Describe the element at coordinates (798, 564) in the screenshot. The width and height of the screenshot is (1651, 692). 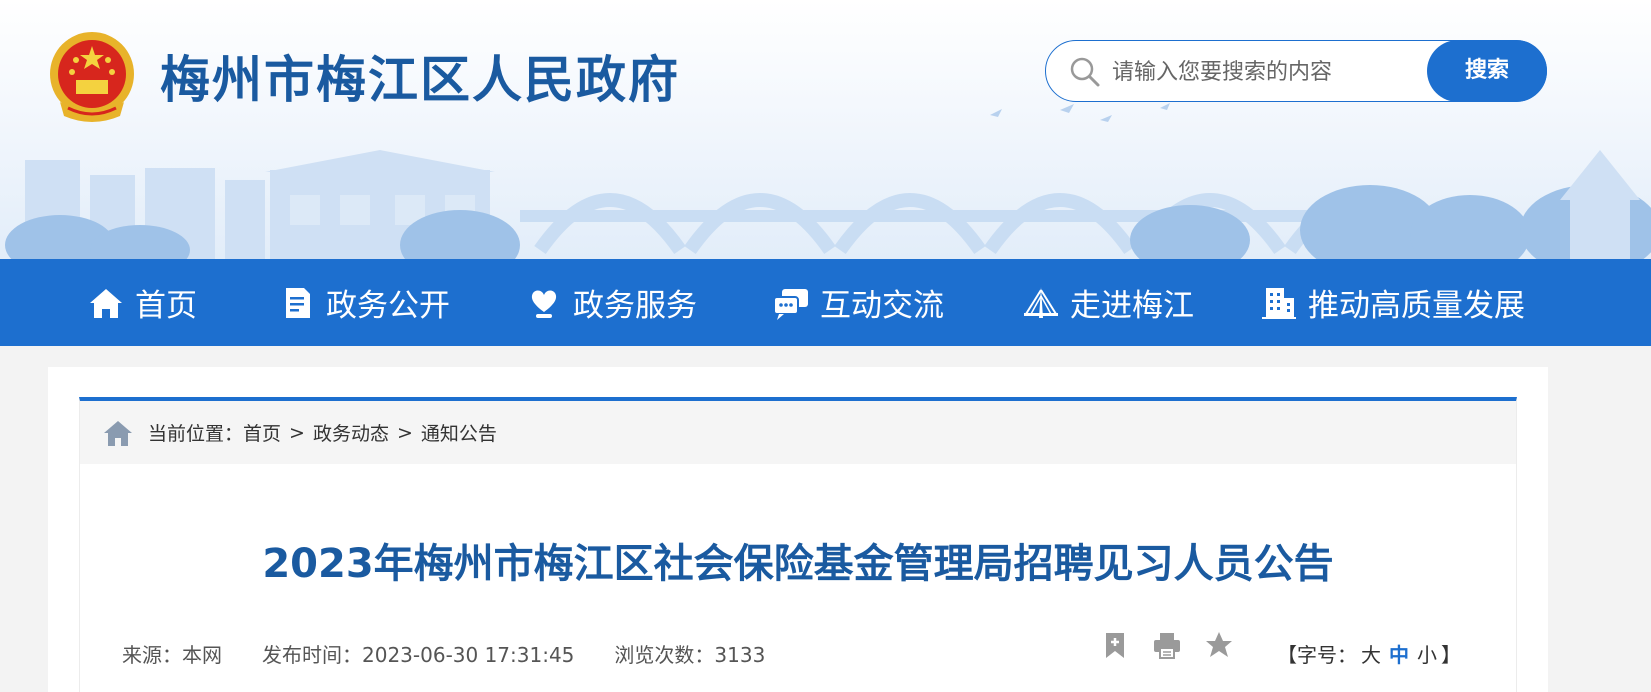
I see `article-title: 2023年梅州市梅江区社会保险基金管理局招聘见习人员公告` at that location.